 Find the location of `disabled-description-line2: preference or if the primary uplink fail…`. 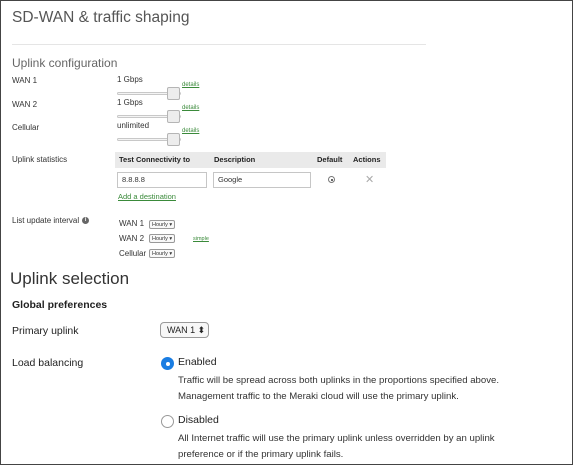

disabled-description-line2: preference or if the primary uplink fail… is located at coordinates (261, 454).